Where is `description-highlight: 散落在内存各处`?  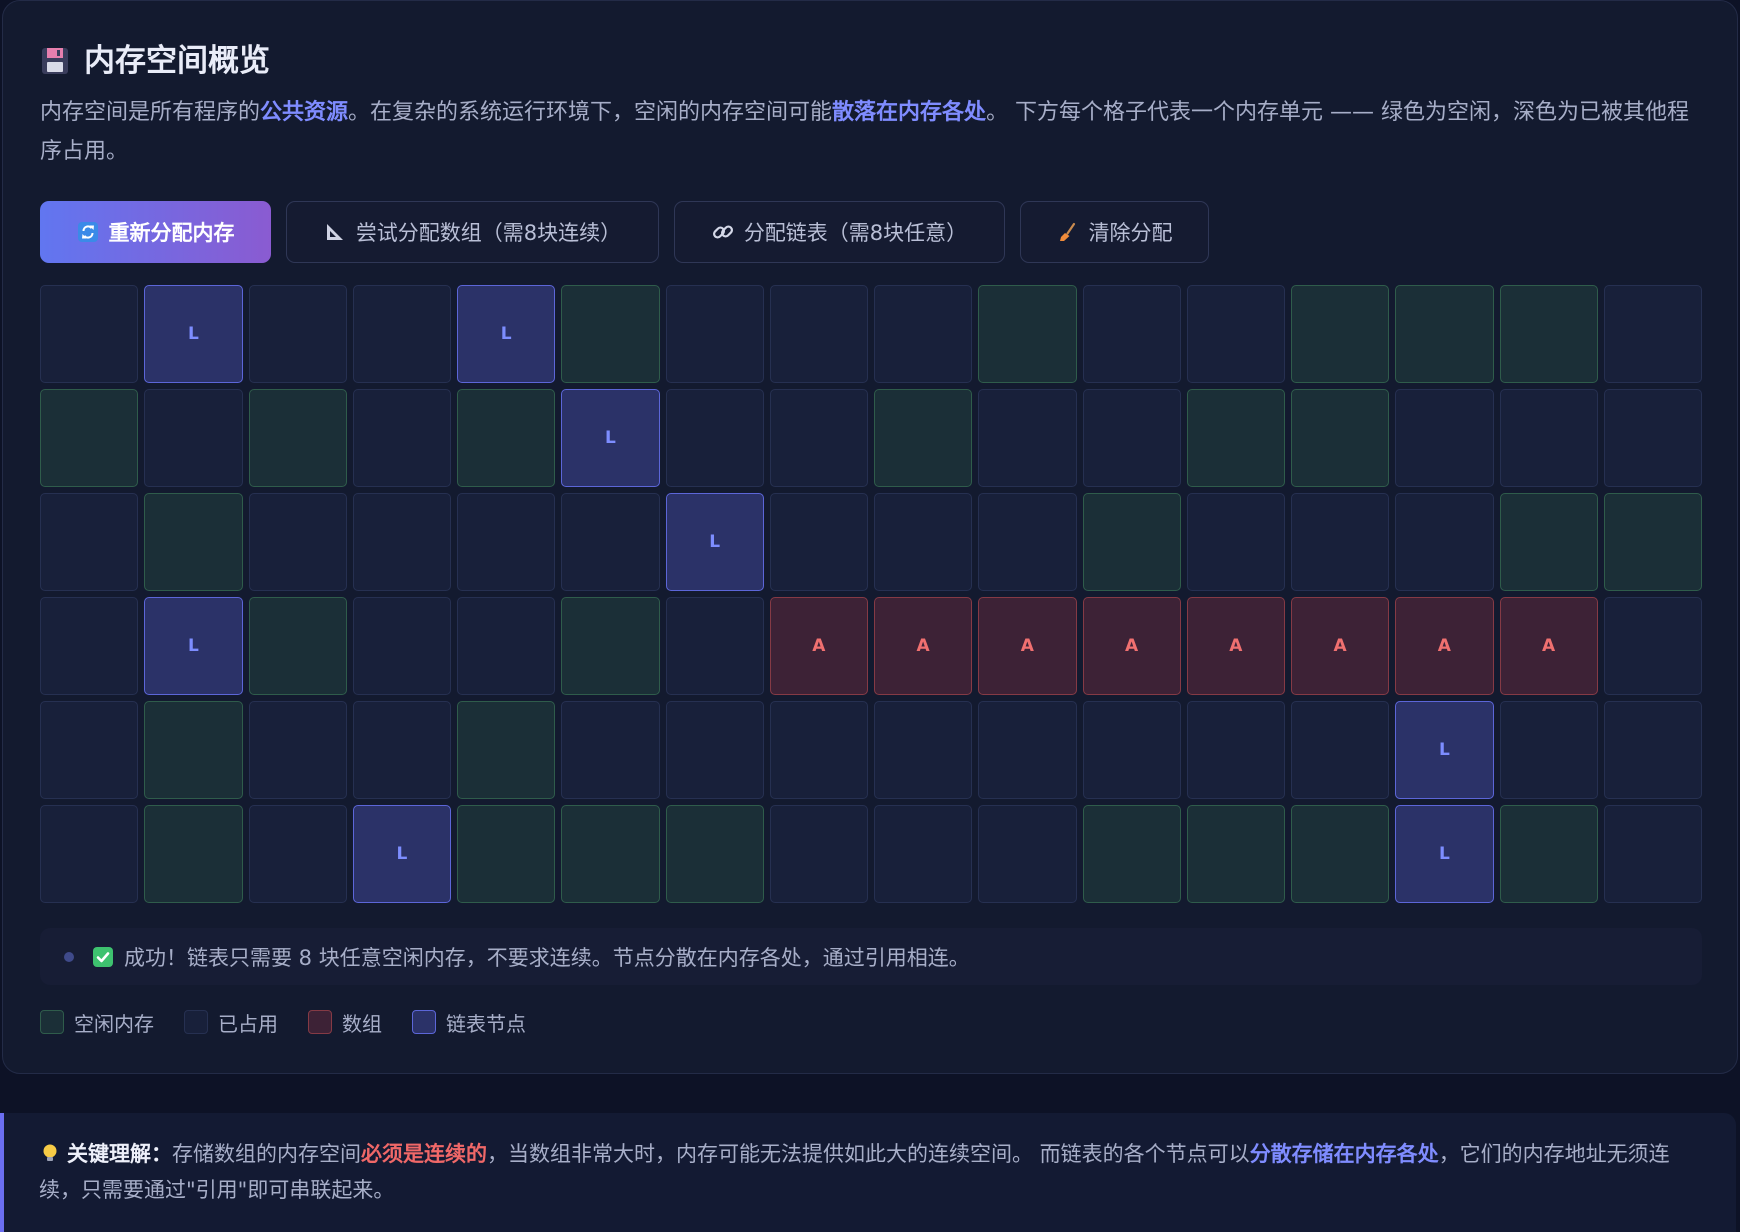
description-highlight: 散落在内存各处 is located at coordinates (909, 112).